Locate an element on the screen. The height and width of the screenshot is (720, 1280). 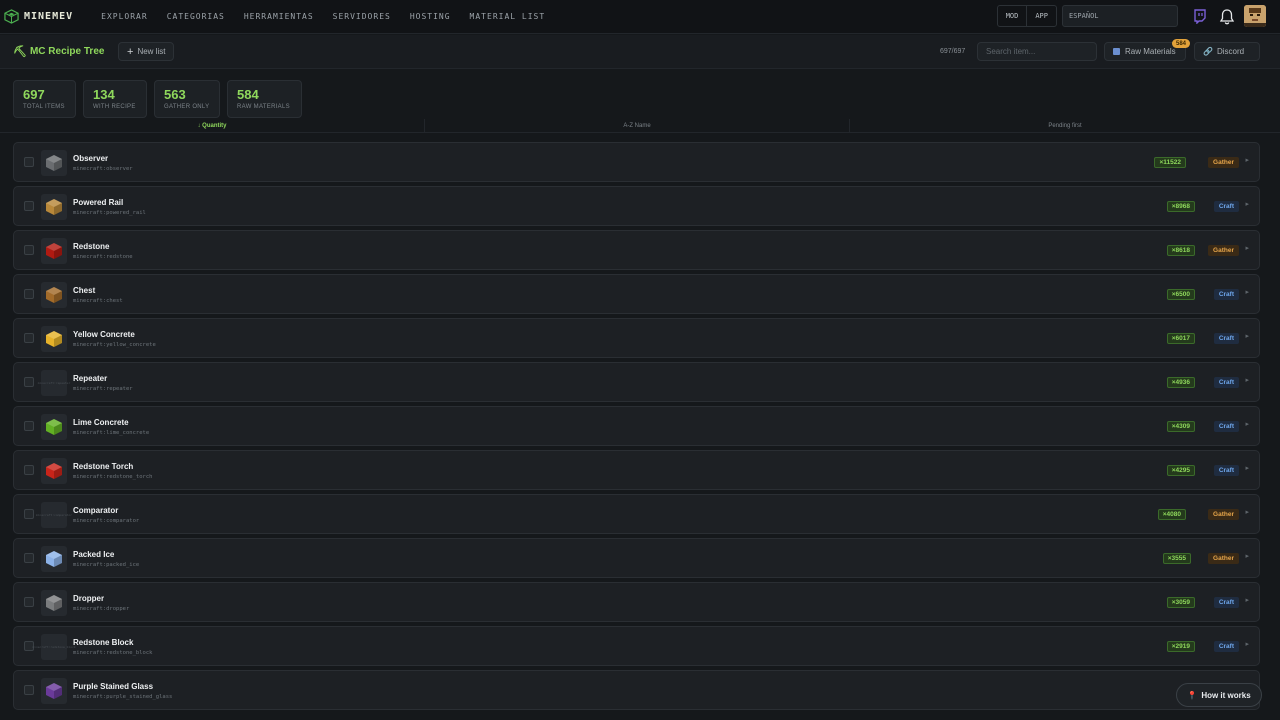
item-name: Dropper is located at coordinates (89, 598).